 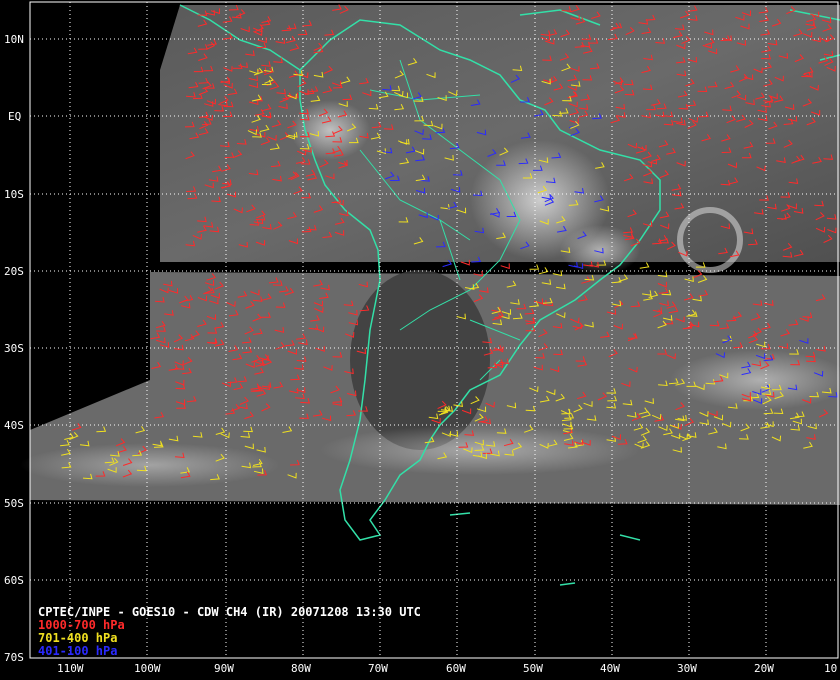 I want to click on lon-label: 110W, so click(x=70, y=668).